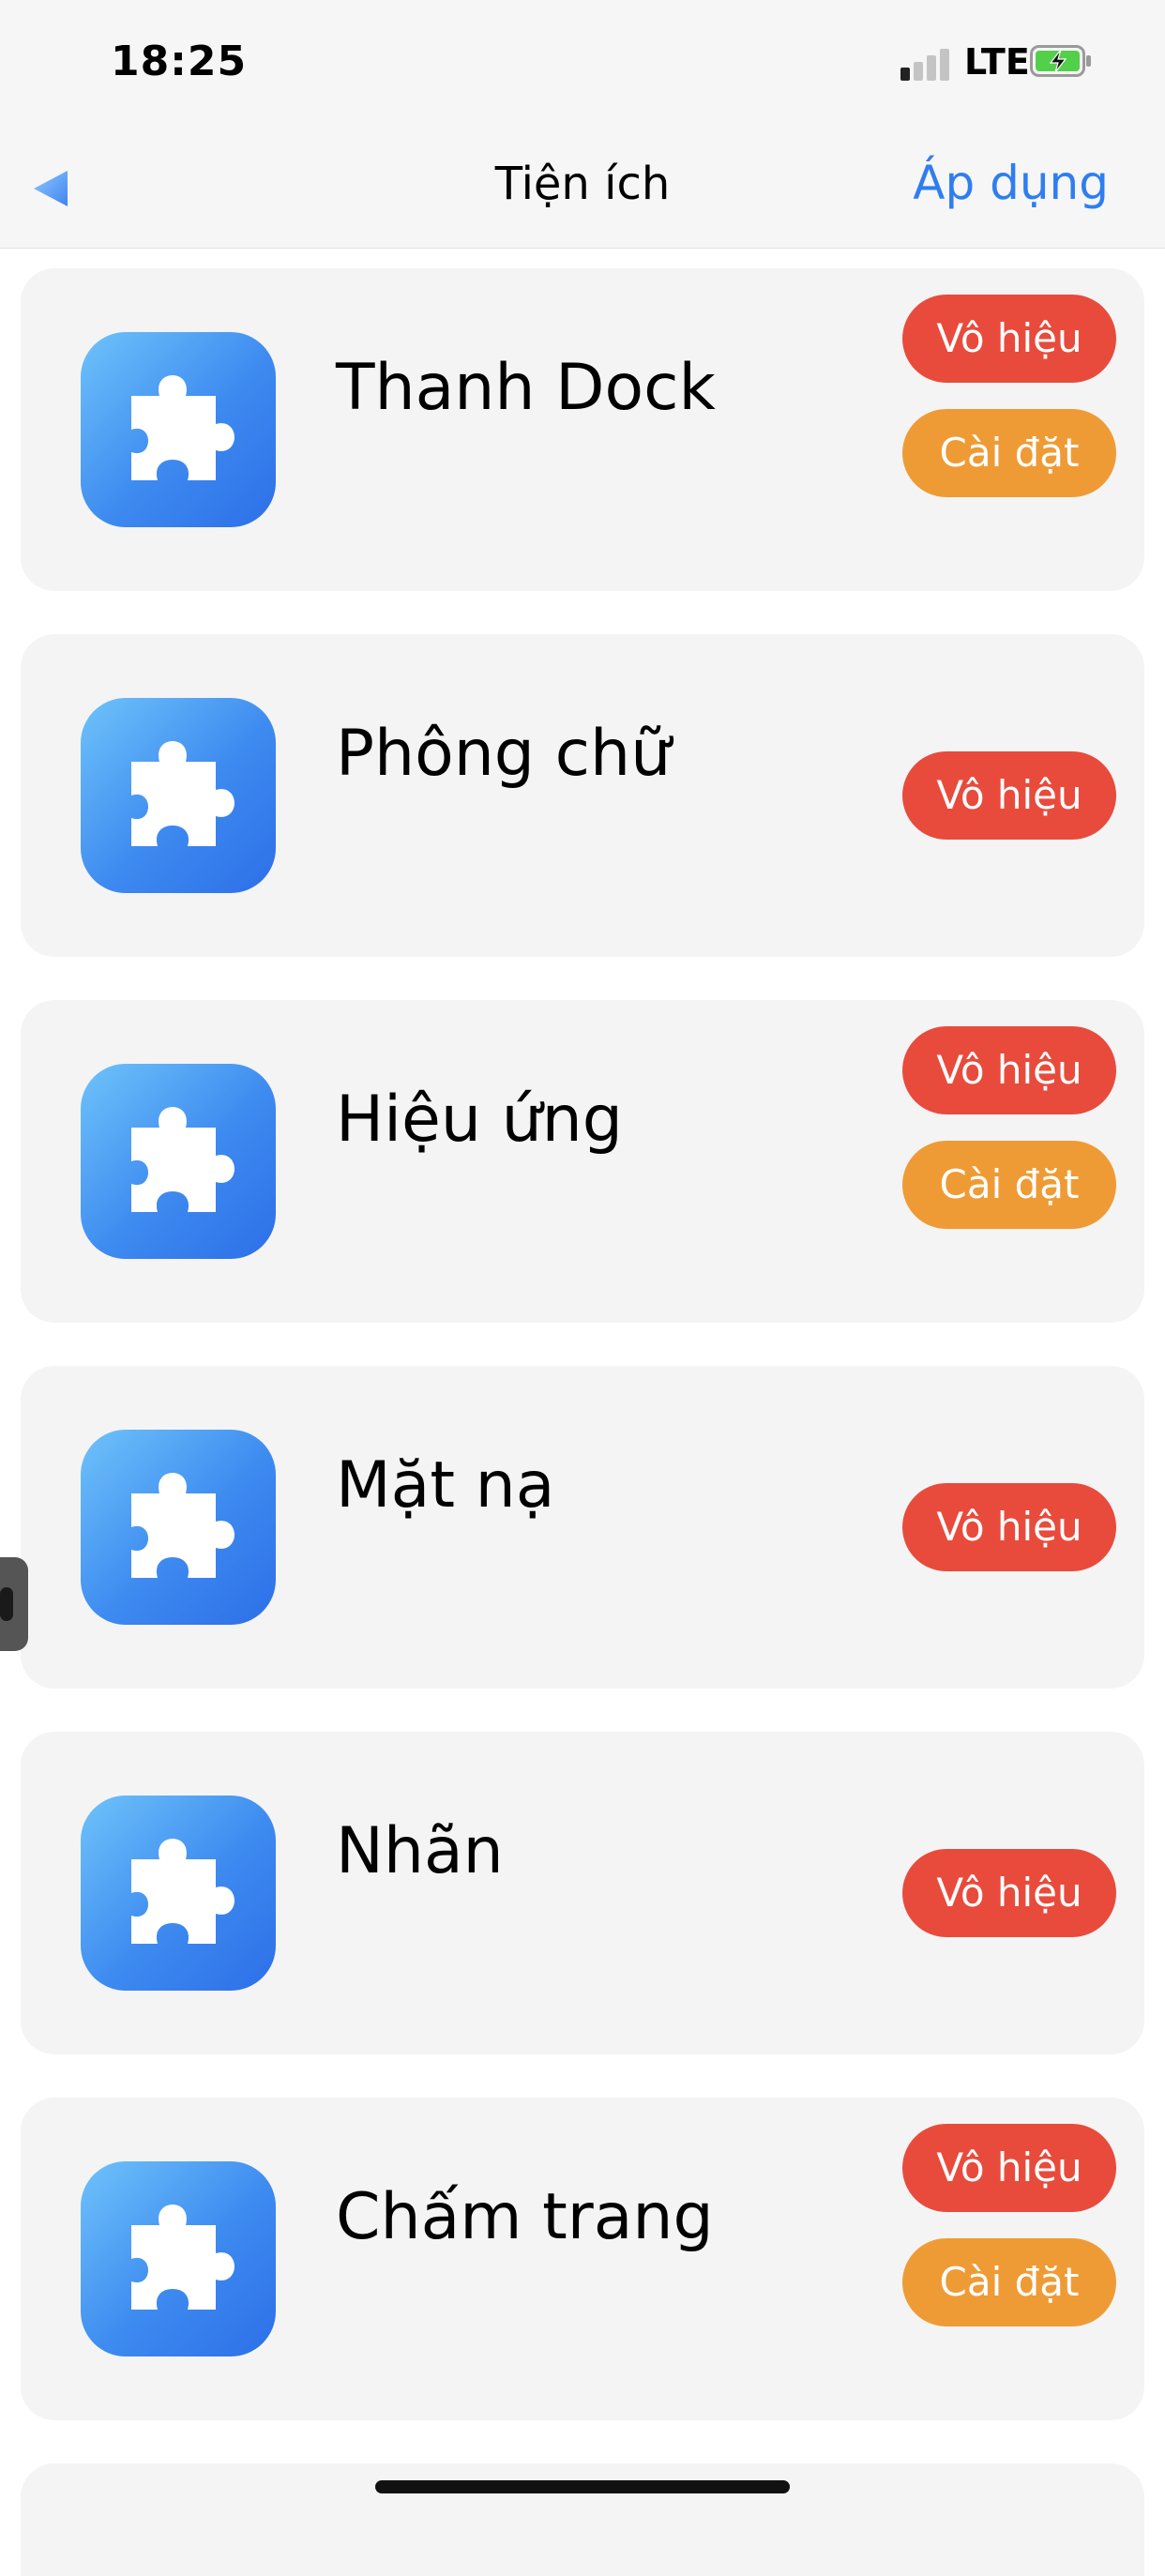 This screenshot has height=2576, width=1165. What do you see at coordinates (525, 2217) in the screenshot?
I see `extension-name: Chấm trang` at bounding box center [525, 2217].